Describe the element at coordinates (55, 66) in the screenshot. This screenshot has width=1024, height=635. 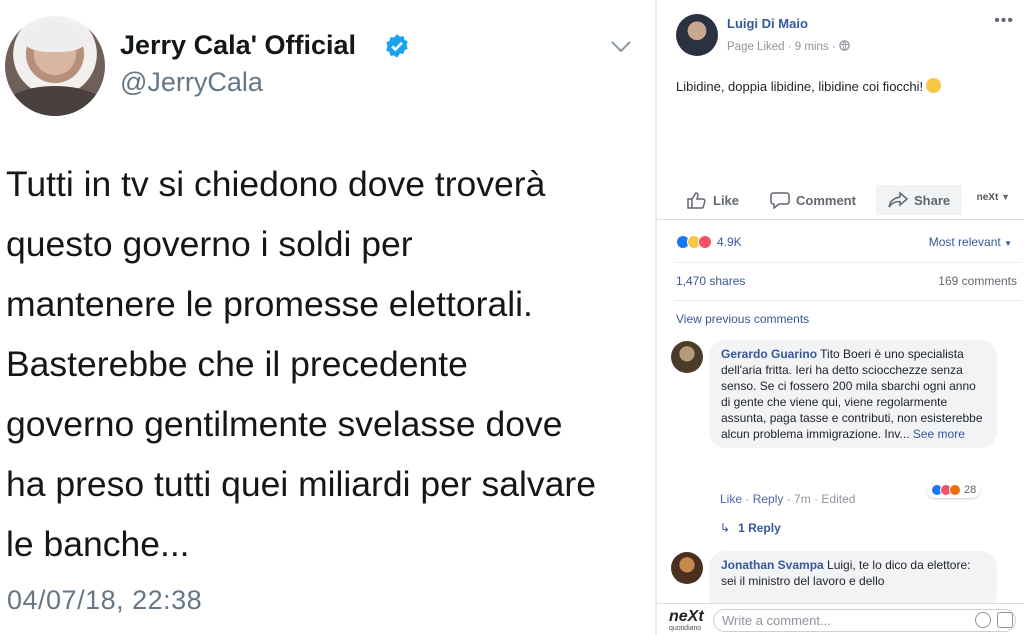
I see `tweet-avatar` at that location.